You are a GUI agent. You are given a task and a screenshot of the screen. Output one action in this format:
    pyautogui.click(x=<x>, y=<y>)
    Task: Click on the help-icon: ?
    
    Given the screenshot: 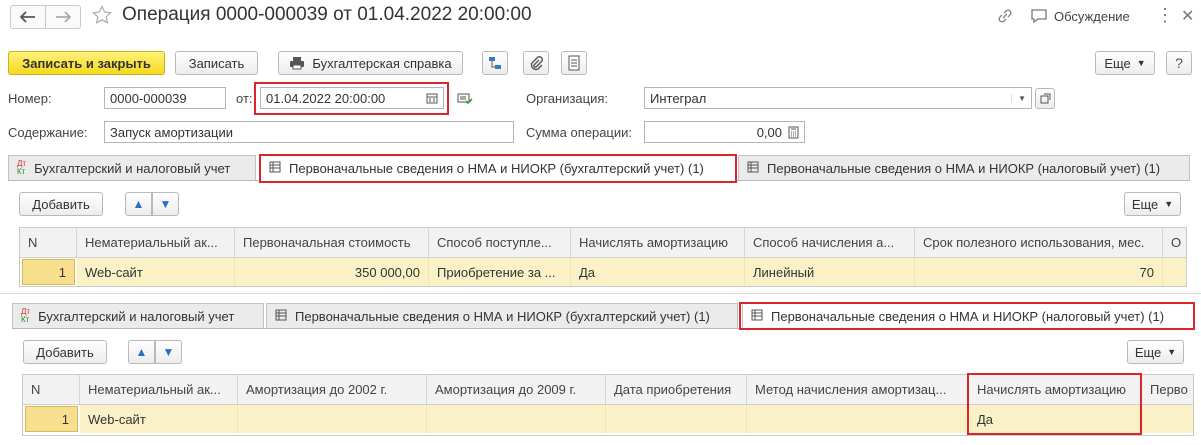 What is the action you would take?
    pyautogui.click(x=1179, y=63)
    